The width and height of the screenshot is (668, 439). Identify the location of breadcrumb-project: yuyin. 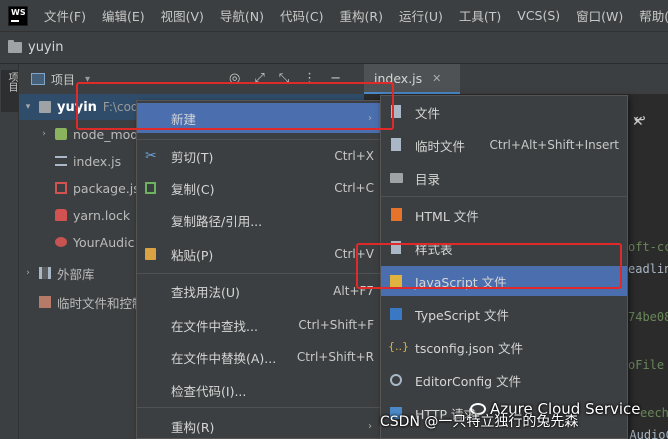
(45, 47).